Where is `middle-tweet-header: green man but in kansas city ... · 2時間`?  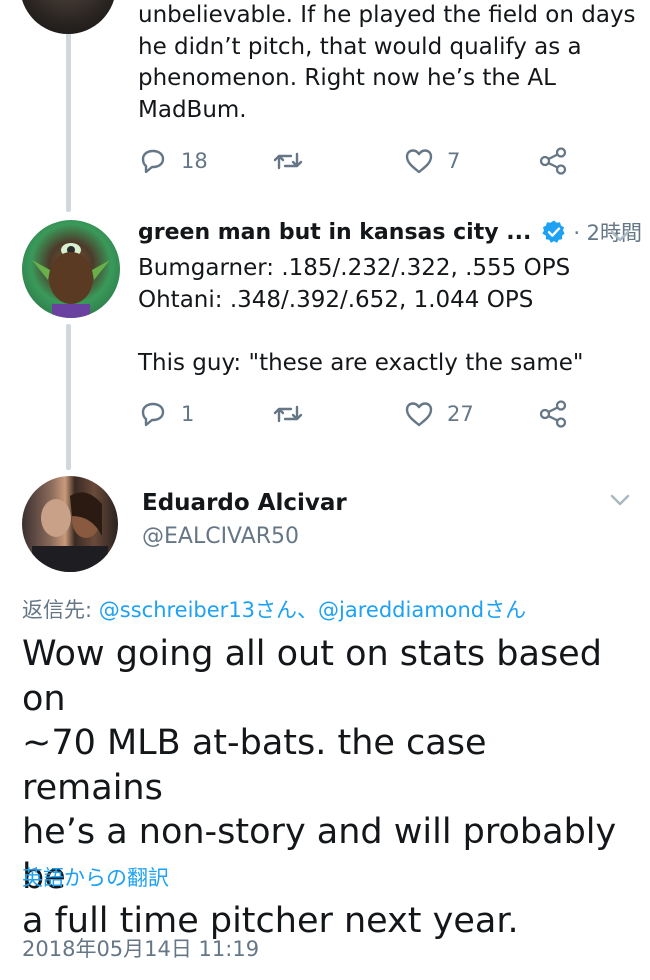 middle-tweet-header: green man but in kansas city ... · 2時間 is located at coordinates (390, 232).